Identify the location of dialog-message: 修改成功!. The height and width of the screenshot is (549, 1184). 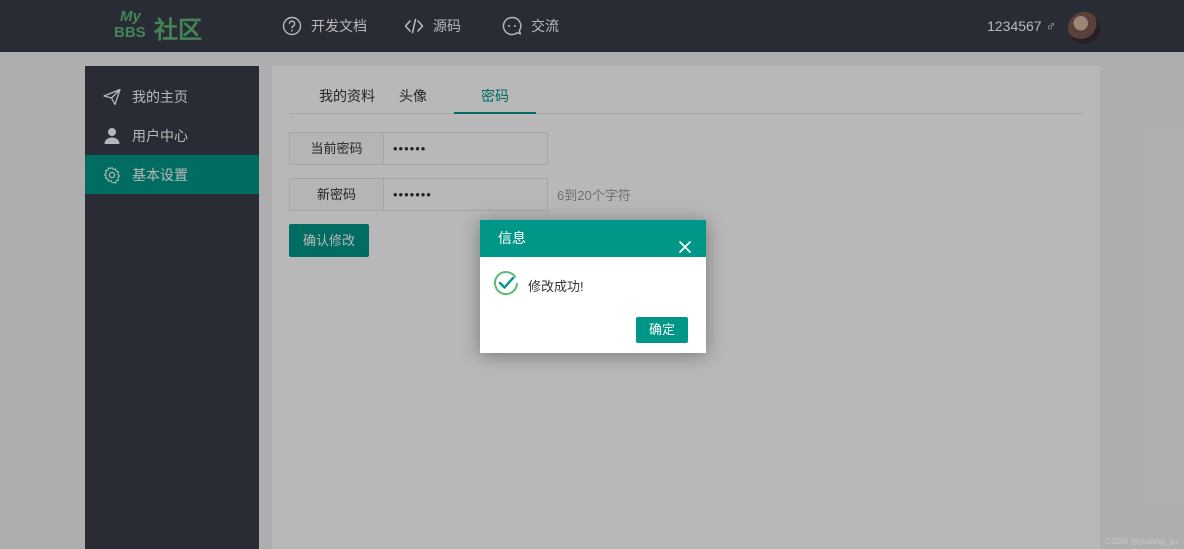
(556, 286).